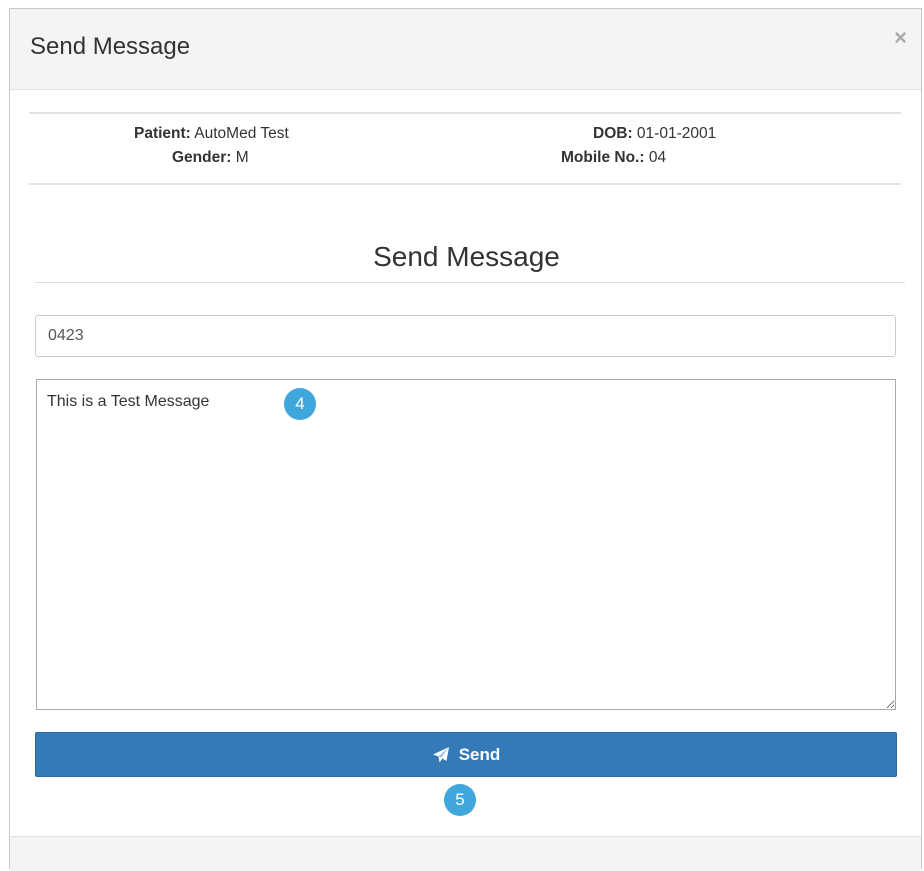  Describe the element at coordinates (162, 133) in the screenshot. I see `patient-label: Patient:` at that location.